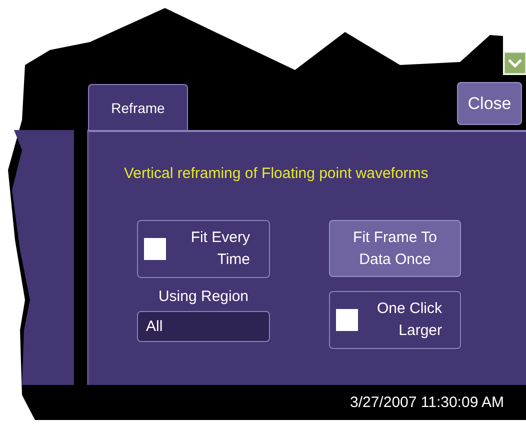 This screenshot has height=424, width=526. What do you see at coordinates (138, 107) in the screenshot?
I see `tab: Reframe` at bounding box center [138, 107].